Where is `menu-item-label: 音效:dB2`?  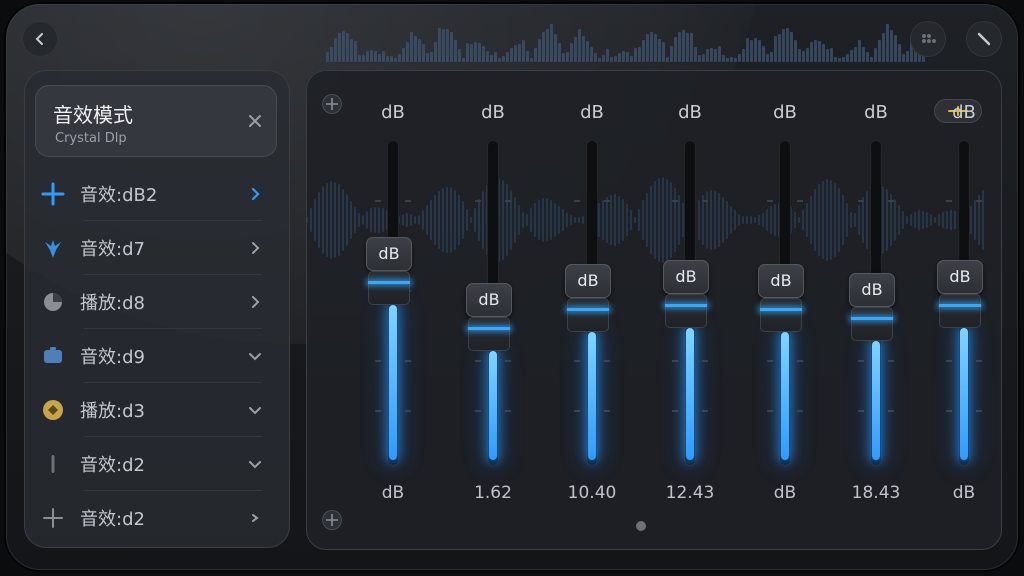 menu-item-label: 音效:dB2 is located at coordinates (119, 195).